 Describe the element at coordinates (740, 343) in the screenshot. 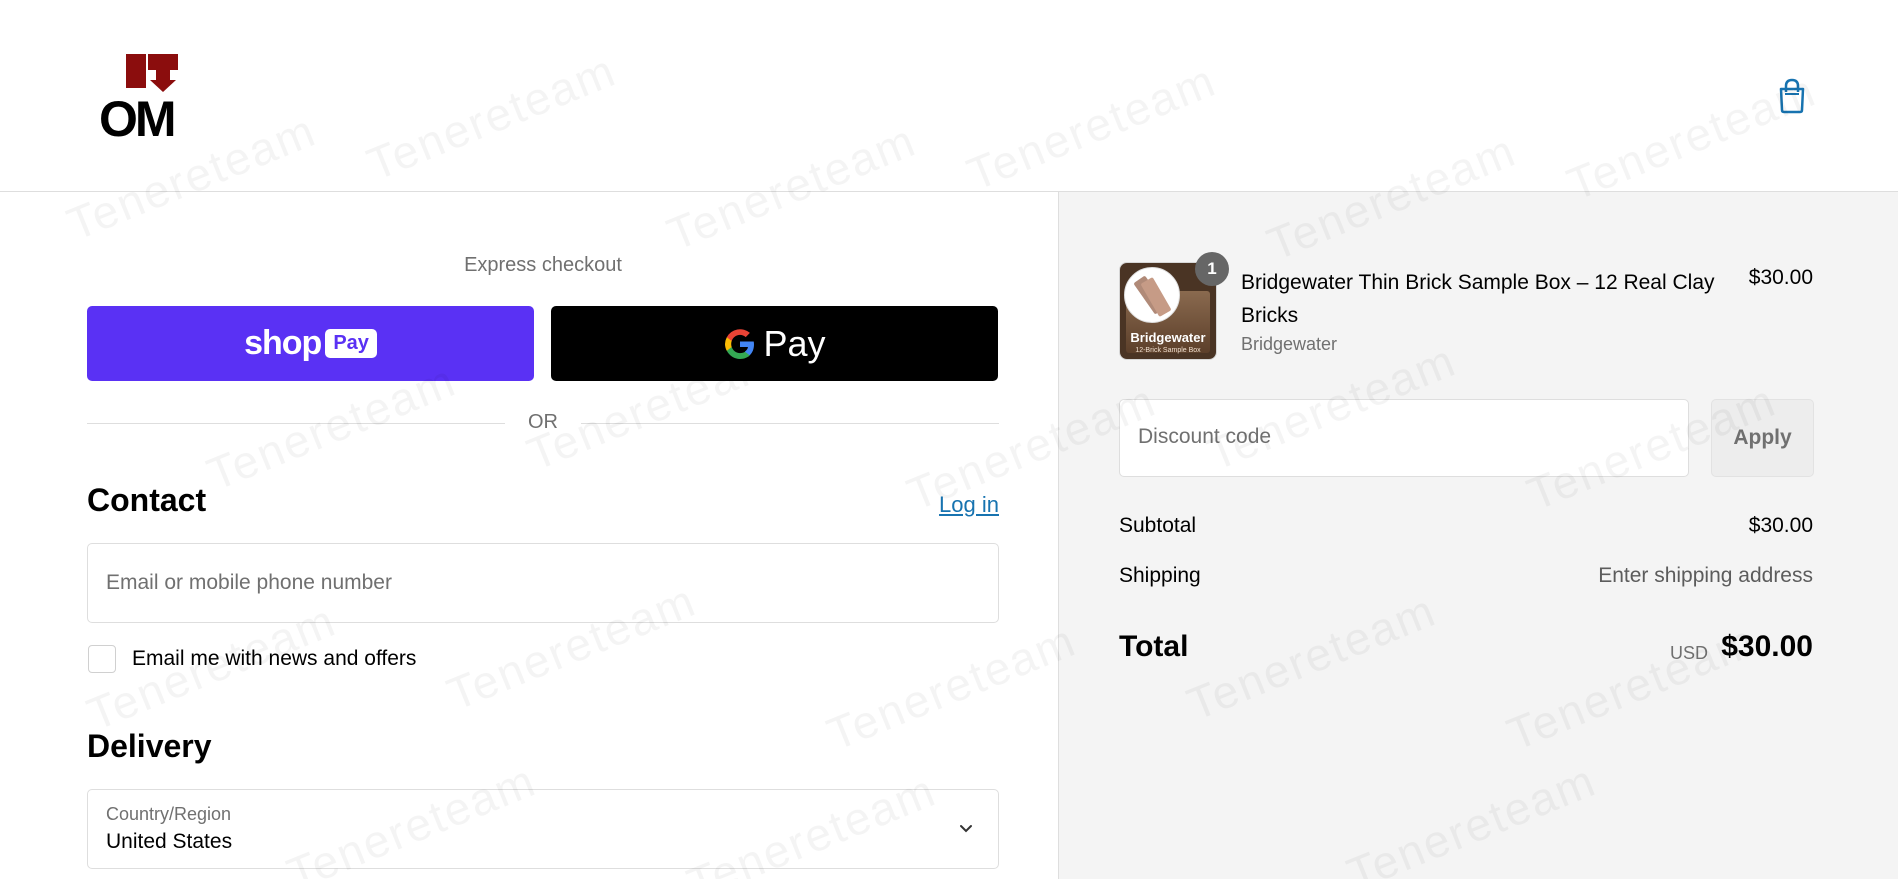

I see `google-g-icon` at that location.